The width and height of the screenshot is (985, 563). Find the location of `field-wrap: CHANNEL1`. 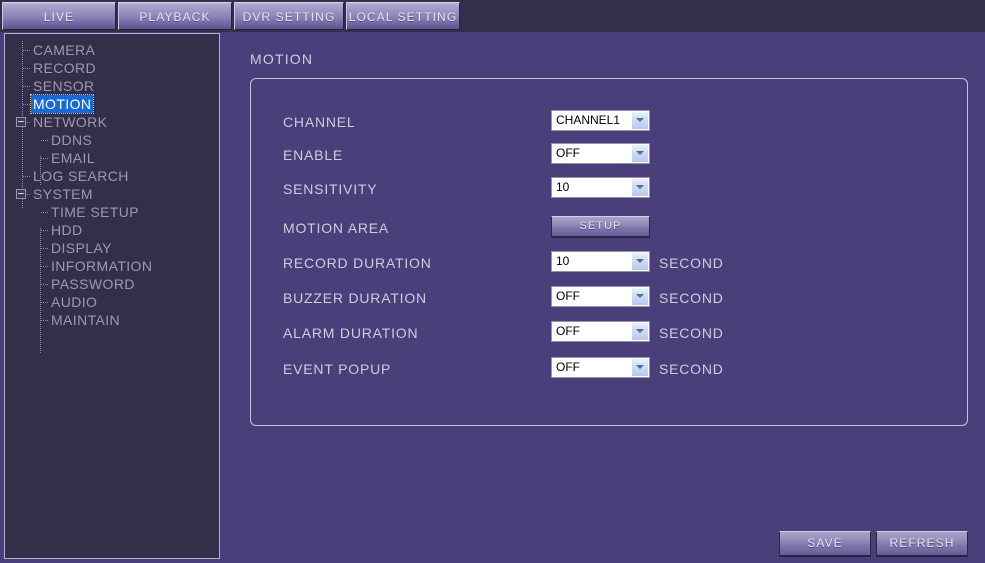

field-wrap: CHANNEL1 is located at coordinates (600, 120).